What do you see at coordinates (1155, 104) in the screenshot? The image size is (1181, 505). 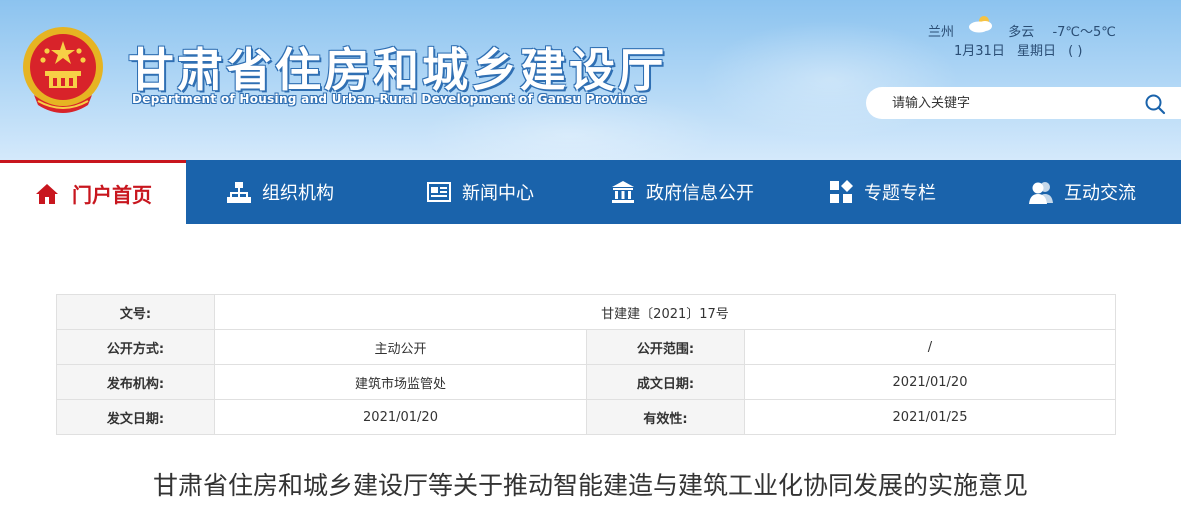 I see `search-icon` at bounding box center [1155, 104].